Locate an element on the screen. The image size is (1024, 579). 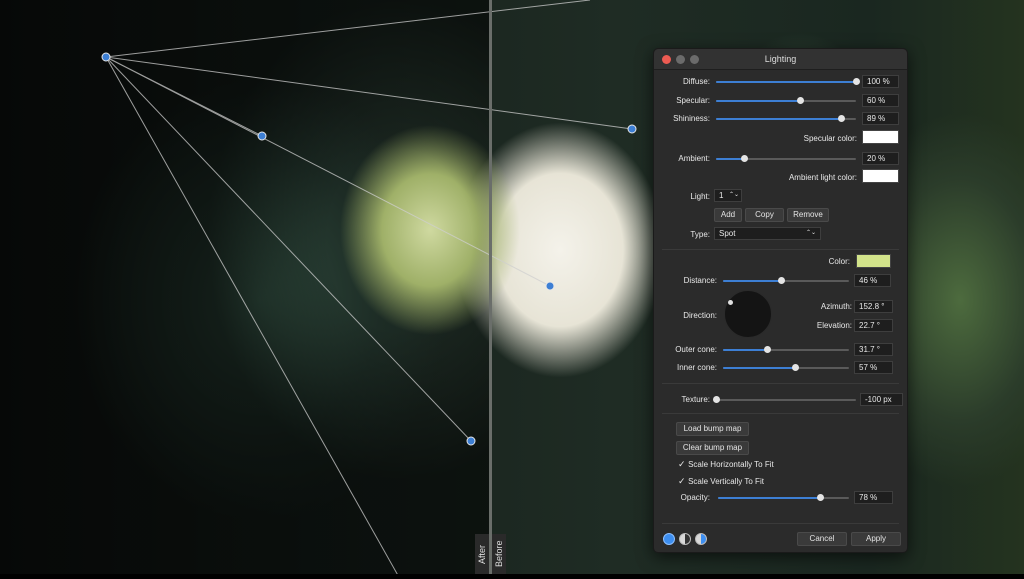
distance-value: 46 % is located at coordinates (872, 280).